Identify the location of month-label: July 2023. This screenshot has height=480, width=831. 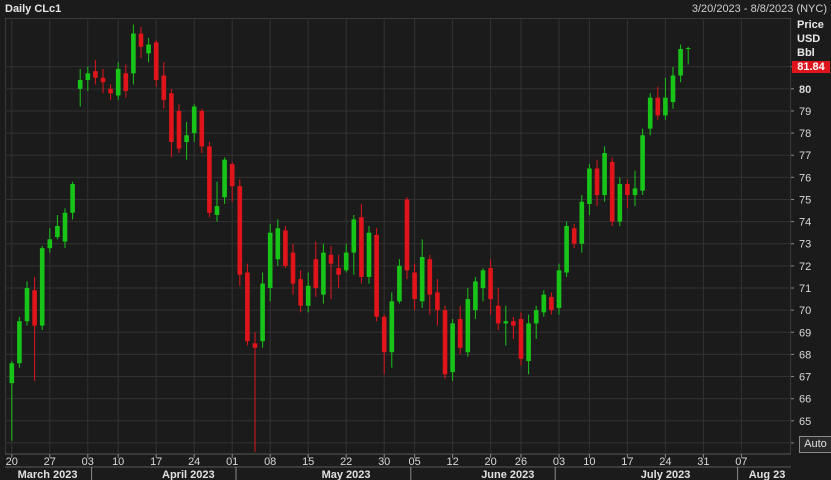
(666, 474).